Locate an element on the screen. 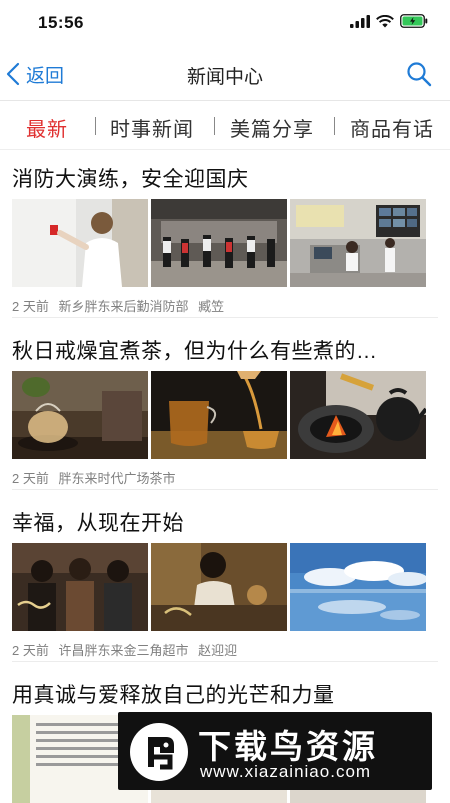 The width and height of the screenshot is (450, 803). tab-beautiful-articles: 美篇分享 is located at coordinates (272, 127).